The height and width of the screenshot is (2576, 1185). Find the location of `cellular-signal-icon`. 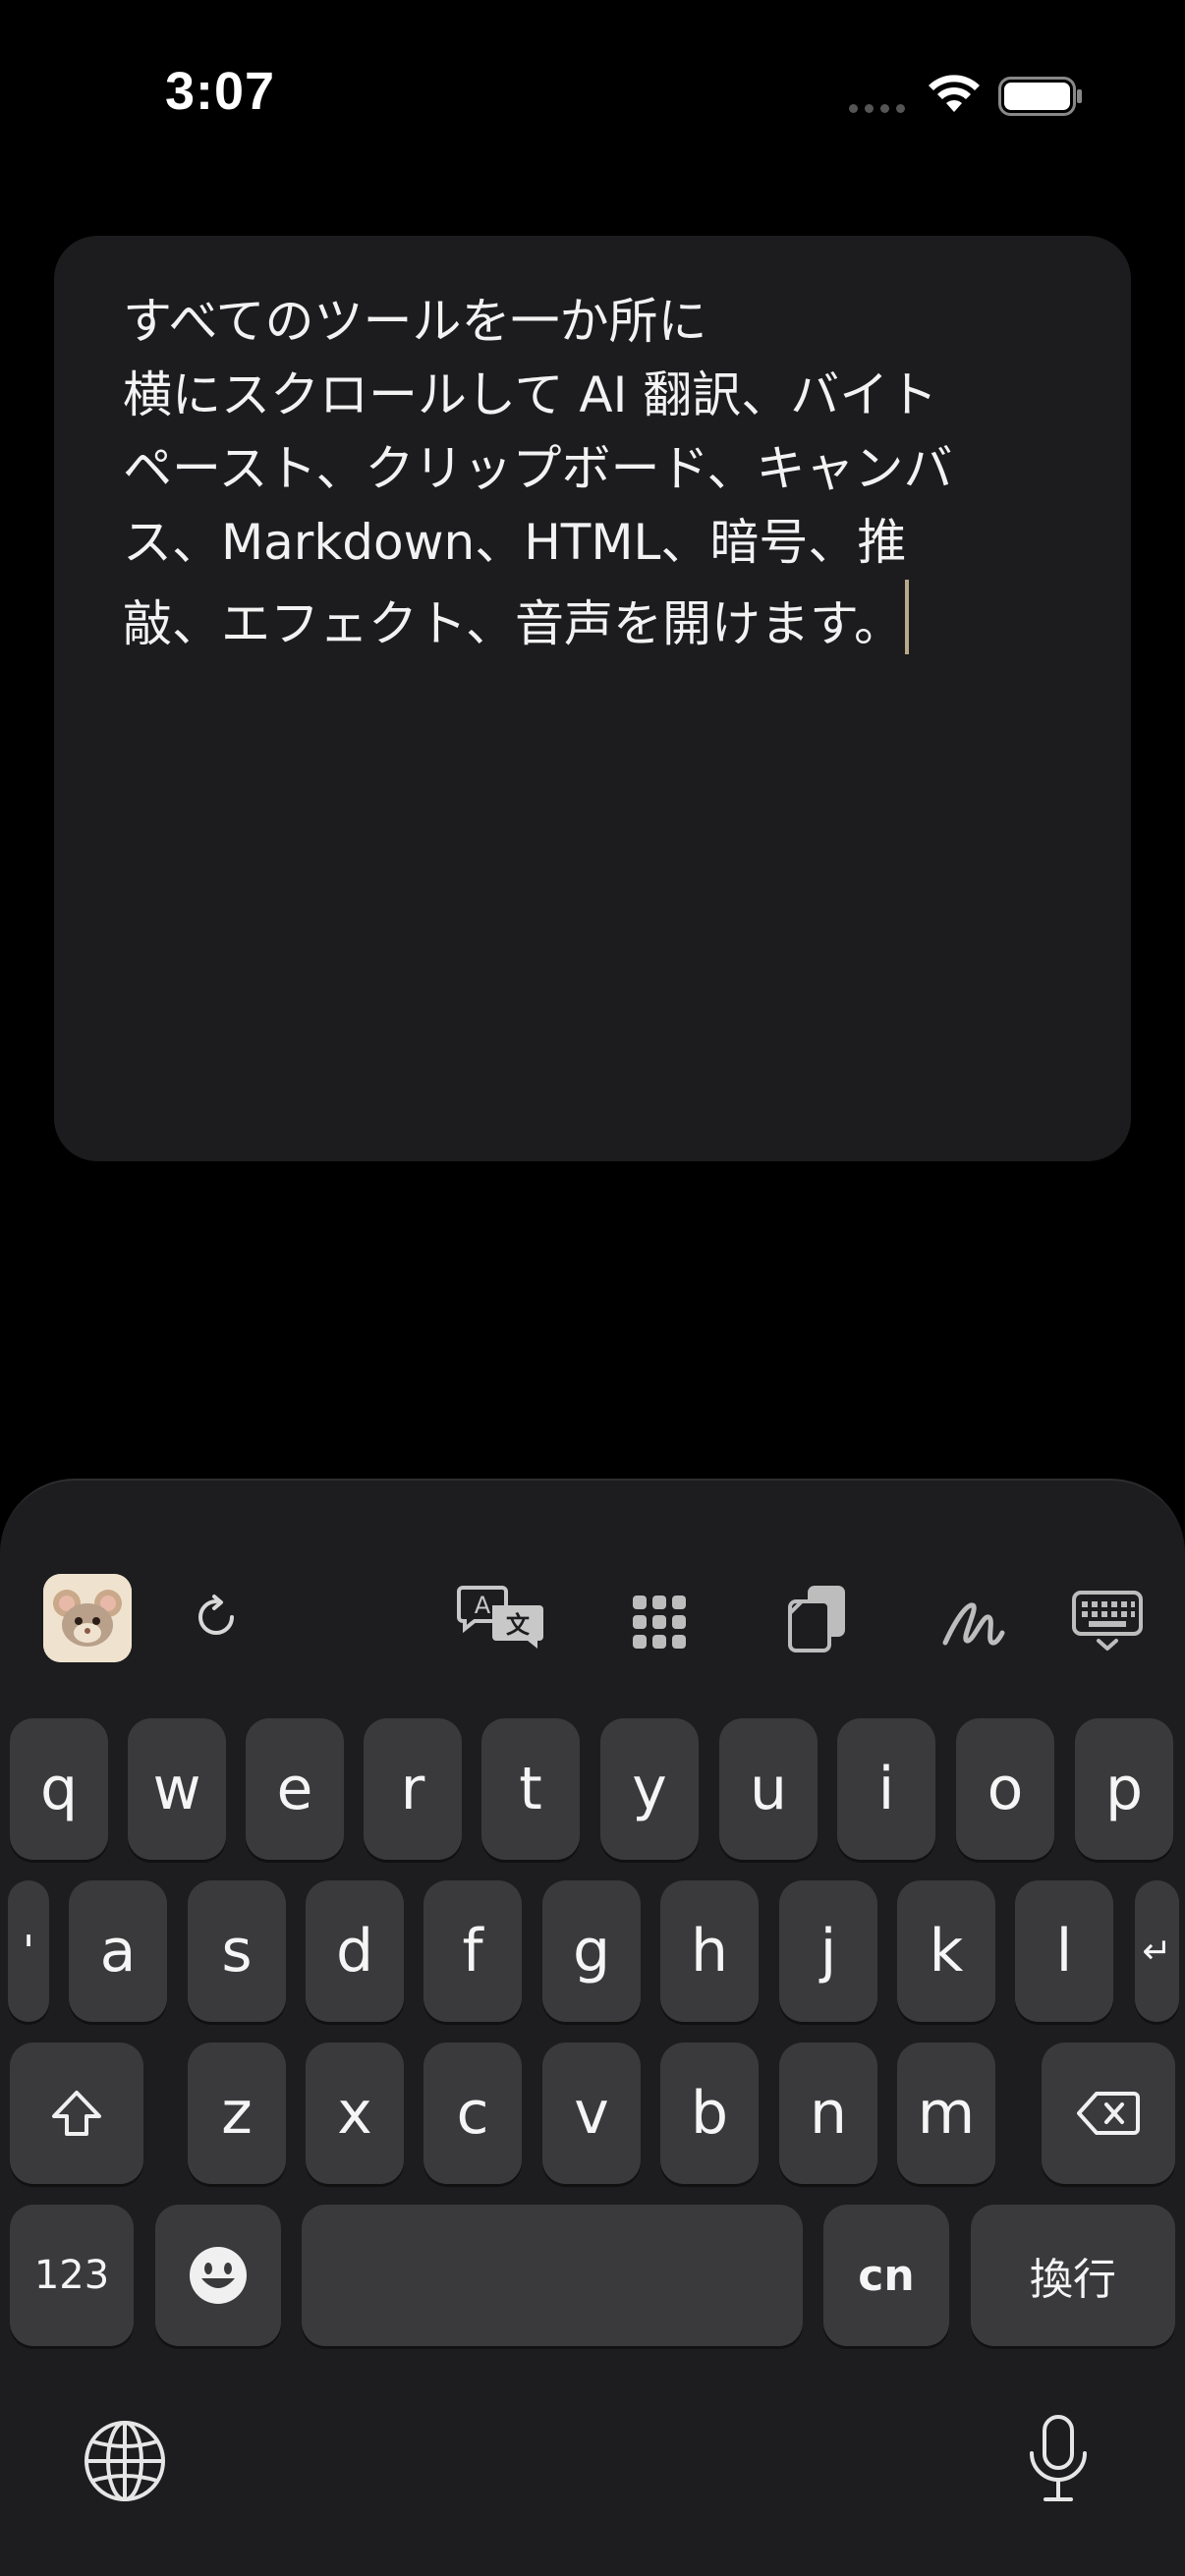

cellular-signal-icon is located at coordinates (877, 108).